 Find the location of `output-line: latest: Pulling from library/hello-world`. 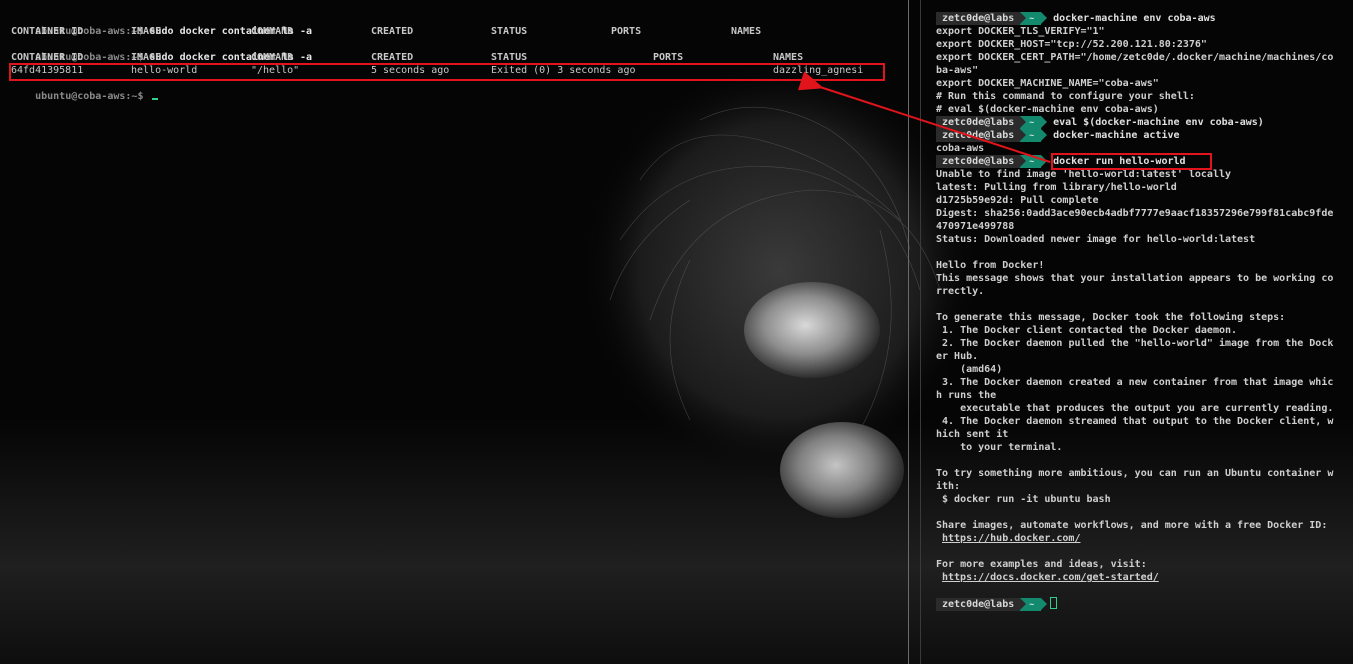

output-line: latest: Pulling from library/hello-world is located at coordinates (1056, 187).